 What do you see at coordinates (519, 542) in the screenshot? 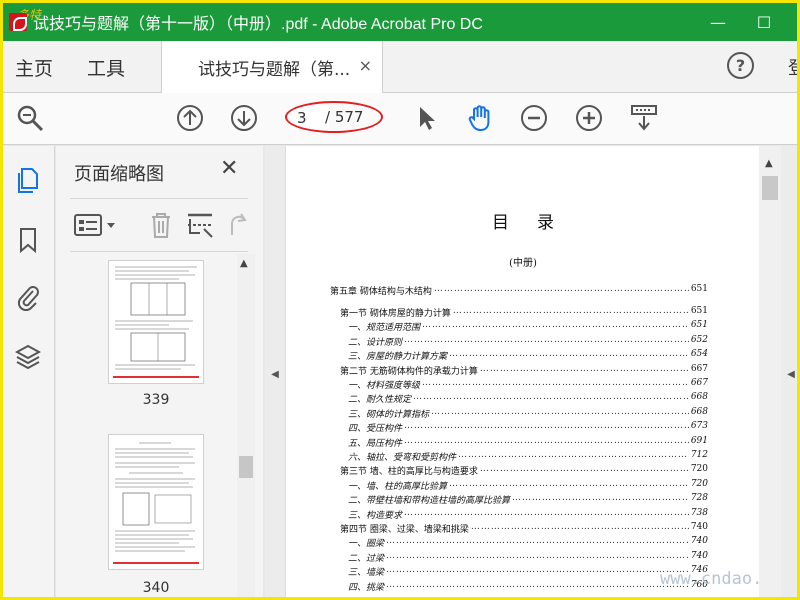
I see `toc-entry: 一、圈梁 740` at bounding box center [519, 542].